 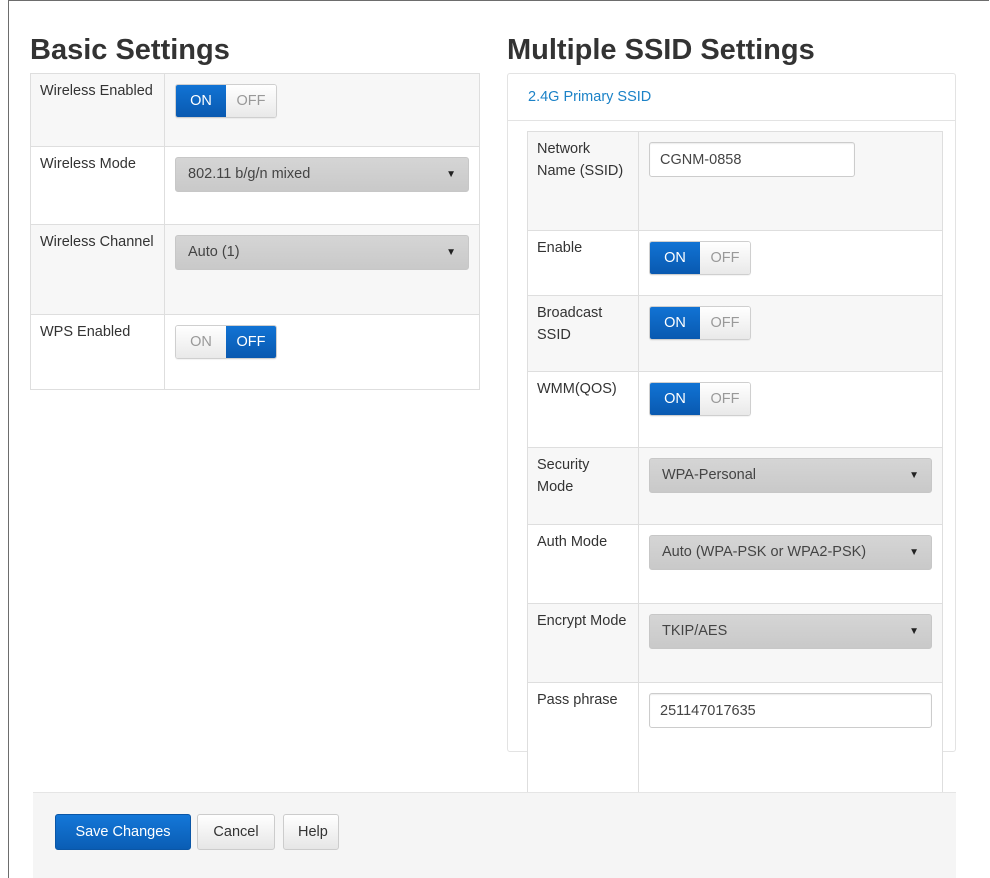 I want to click on row-network-name: Network Name (SSID), so click(x=735, y=181).